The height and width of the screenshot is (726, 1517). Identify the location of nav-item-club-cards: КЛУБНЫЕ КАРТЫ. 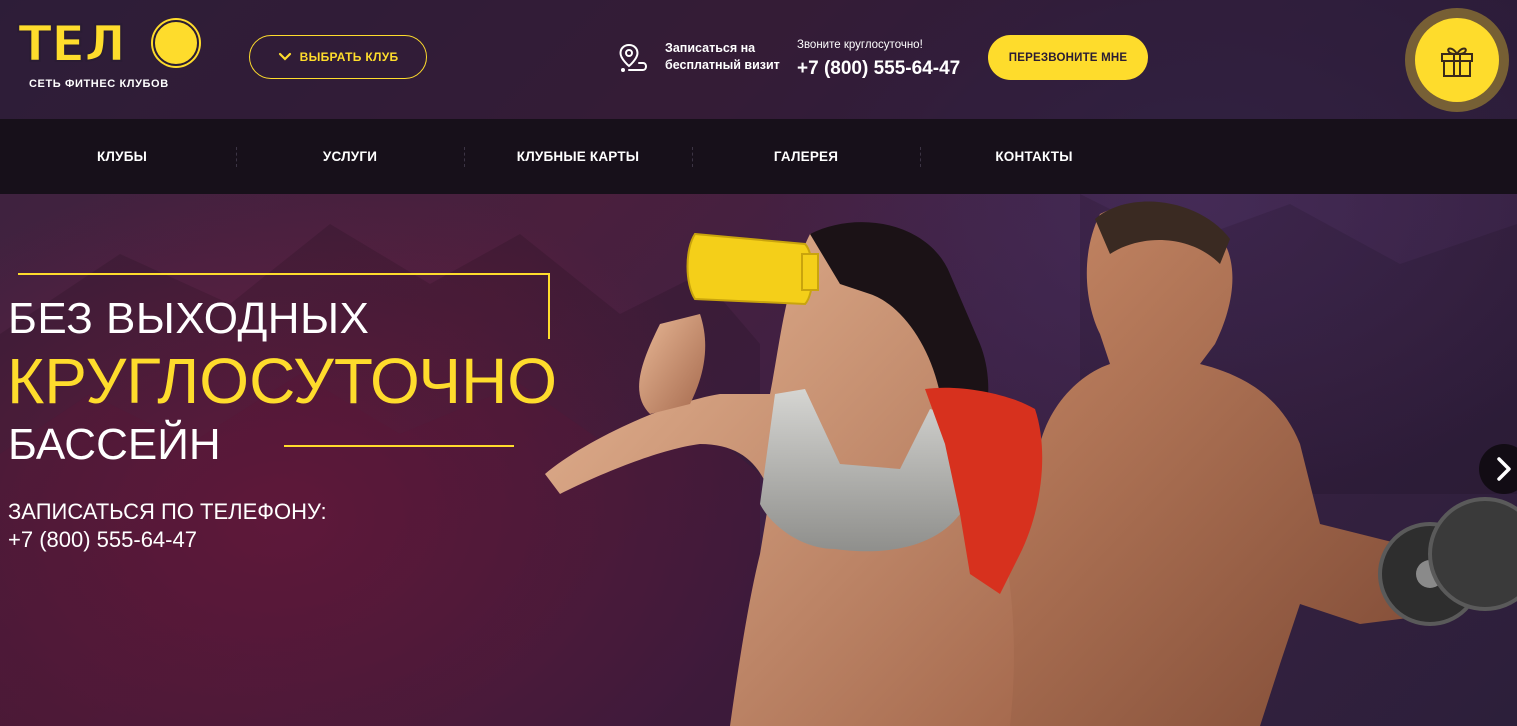
(578, 156).